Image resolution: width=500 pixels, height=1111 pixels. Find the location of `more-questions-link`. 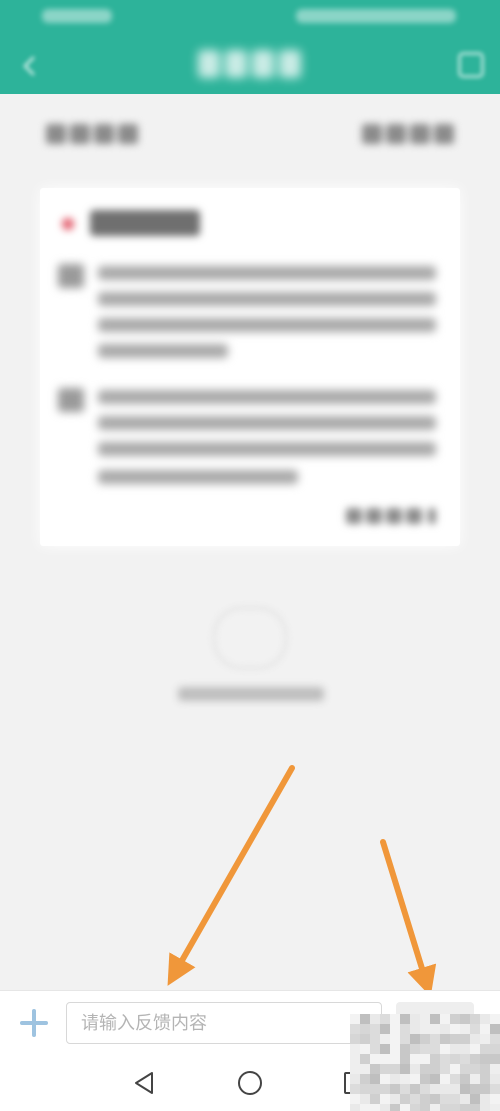

more-questions-link is located at coordinates (392, 516).